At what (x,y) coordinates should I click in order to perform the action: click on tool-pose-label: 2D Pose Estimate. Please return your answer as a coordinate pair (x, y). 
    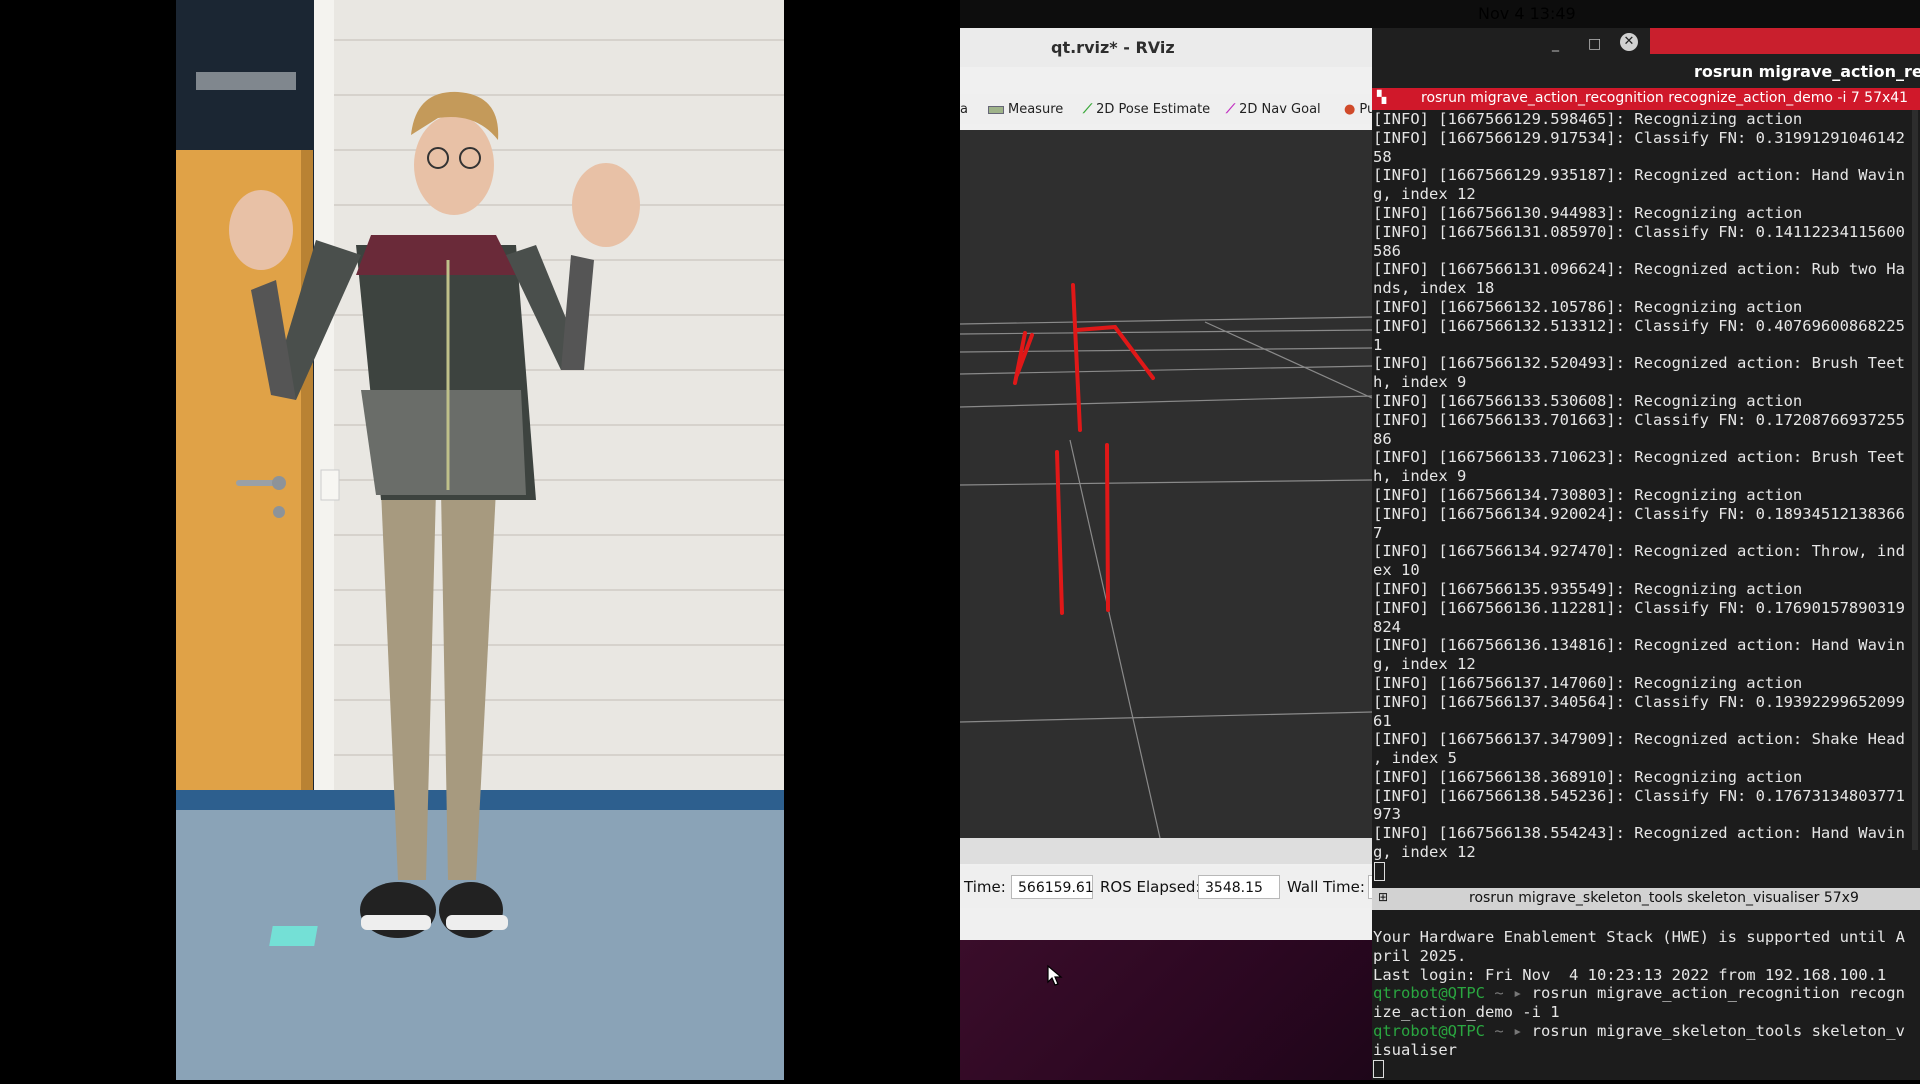
    Looking at the image, I should click on (1153, 109).